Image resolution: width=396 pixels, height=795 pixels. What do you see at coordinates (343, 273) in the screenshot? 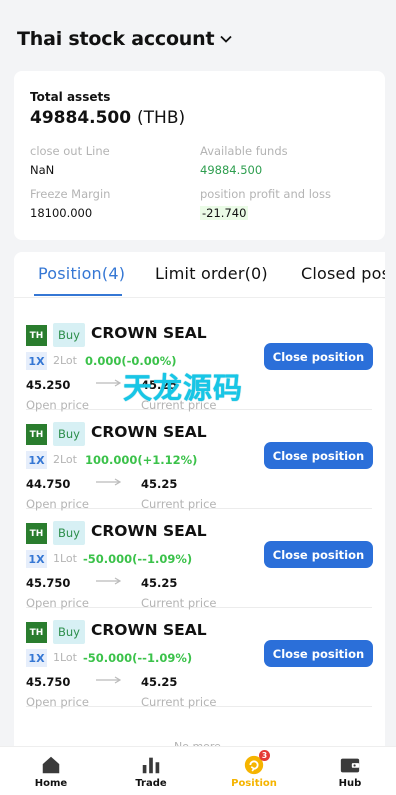
I see `tab-closed-position: Closed position` at bounding box center [343, 273].